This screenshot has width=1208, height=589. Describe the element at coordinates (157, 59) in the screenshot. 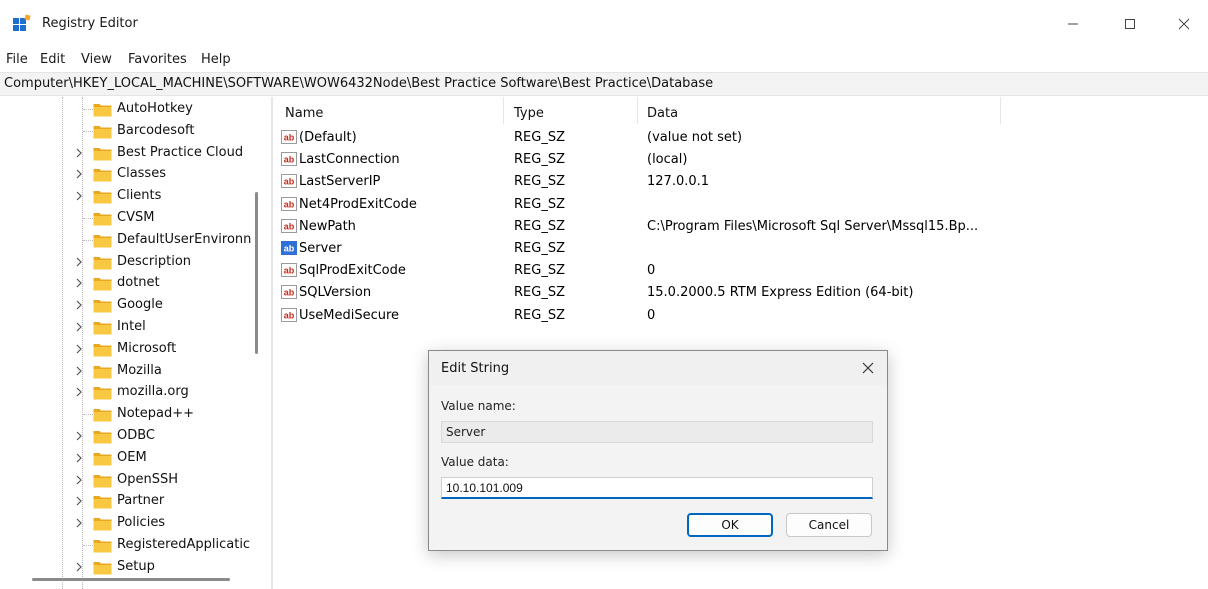

I see `menu-favorites: Favorites` at that location.